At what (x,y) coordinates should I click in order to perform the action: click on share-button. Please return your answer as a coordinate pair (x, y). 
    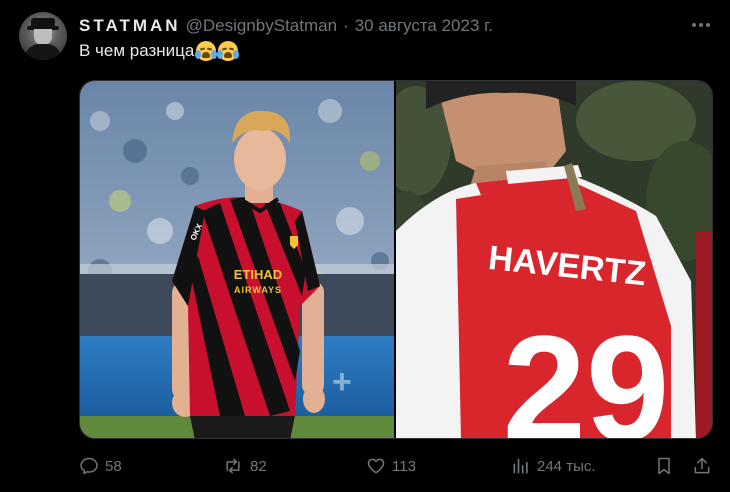
    Looking at the image, I should click on (702, 466).